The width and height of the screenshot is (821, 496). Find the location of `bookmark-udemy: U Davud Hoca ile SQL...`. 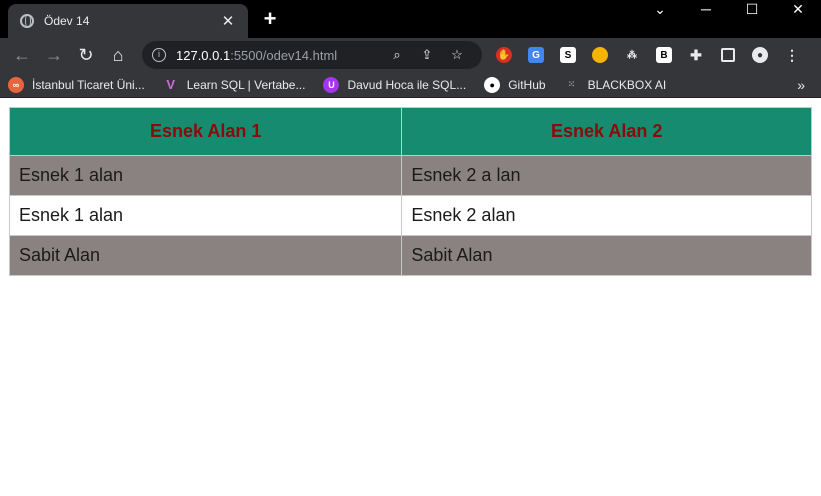

bookmark-udemy: U Davud Hoca ile SQL... is located at coordinates (395, 84).